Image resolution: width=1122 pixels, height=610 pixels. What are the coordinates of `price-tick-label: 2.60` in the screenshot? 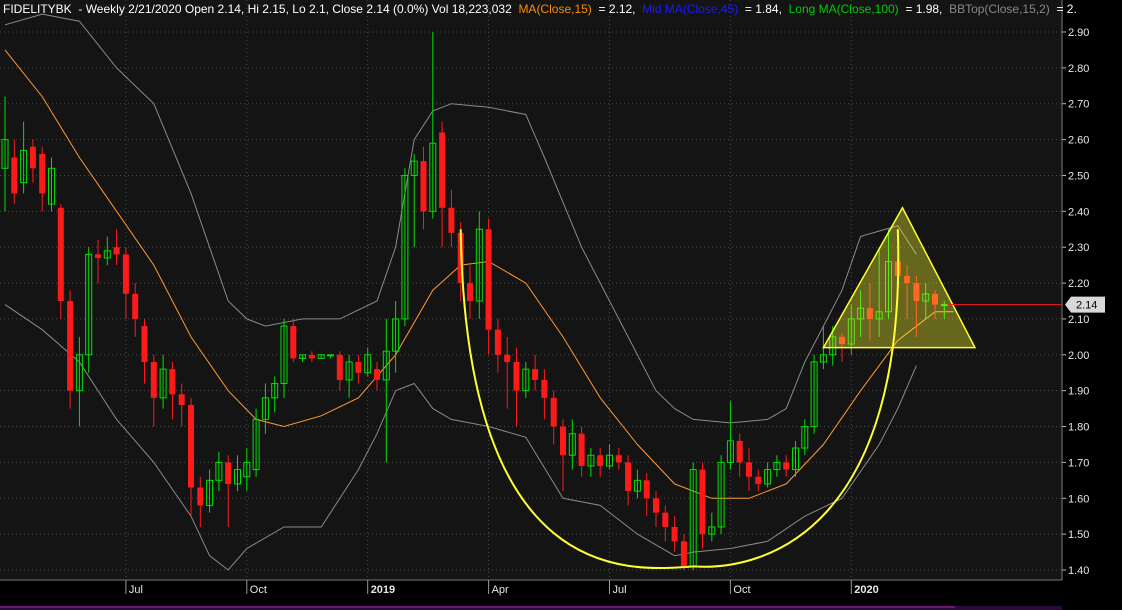 It's located at (1078, 141).